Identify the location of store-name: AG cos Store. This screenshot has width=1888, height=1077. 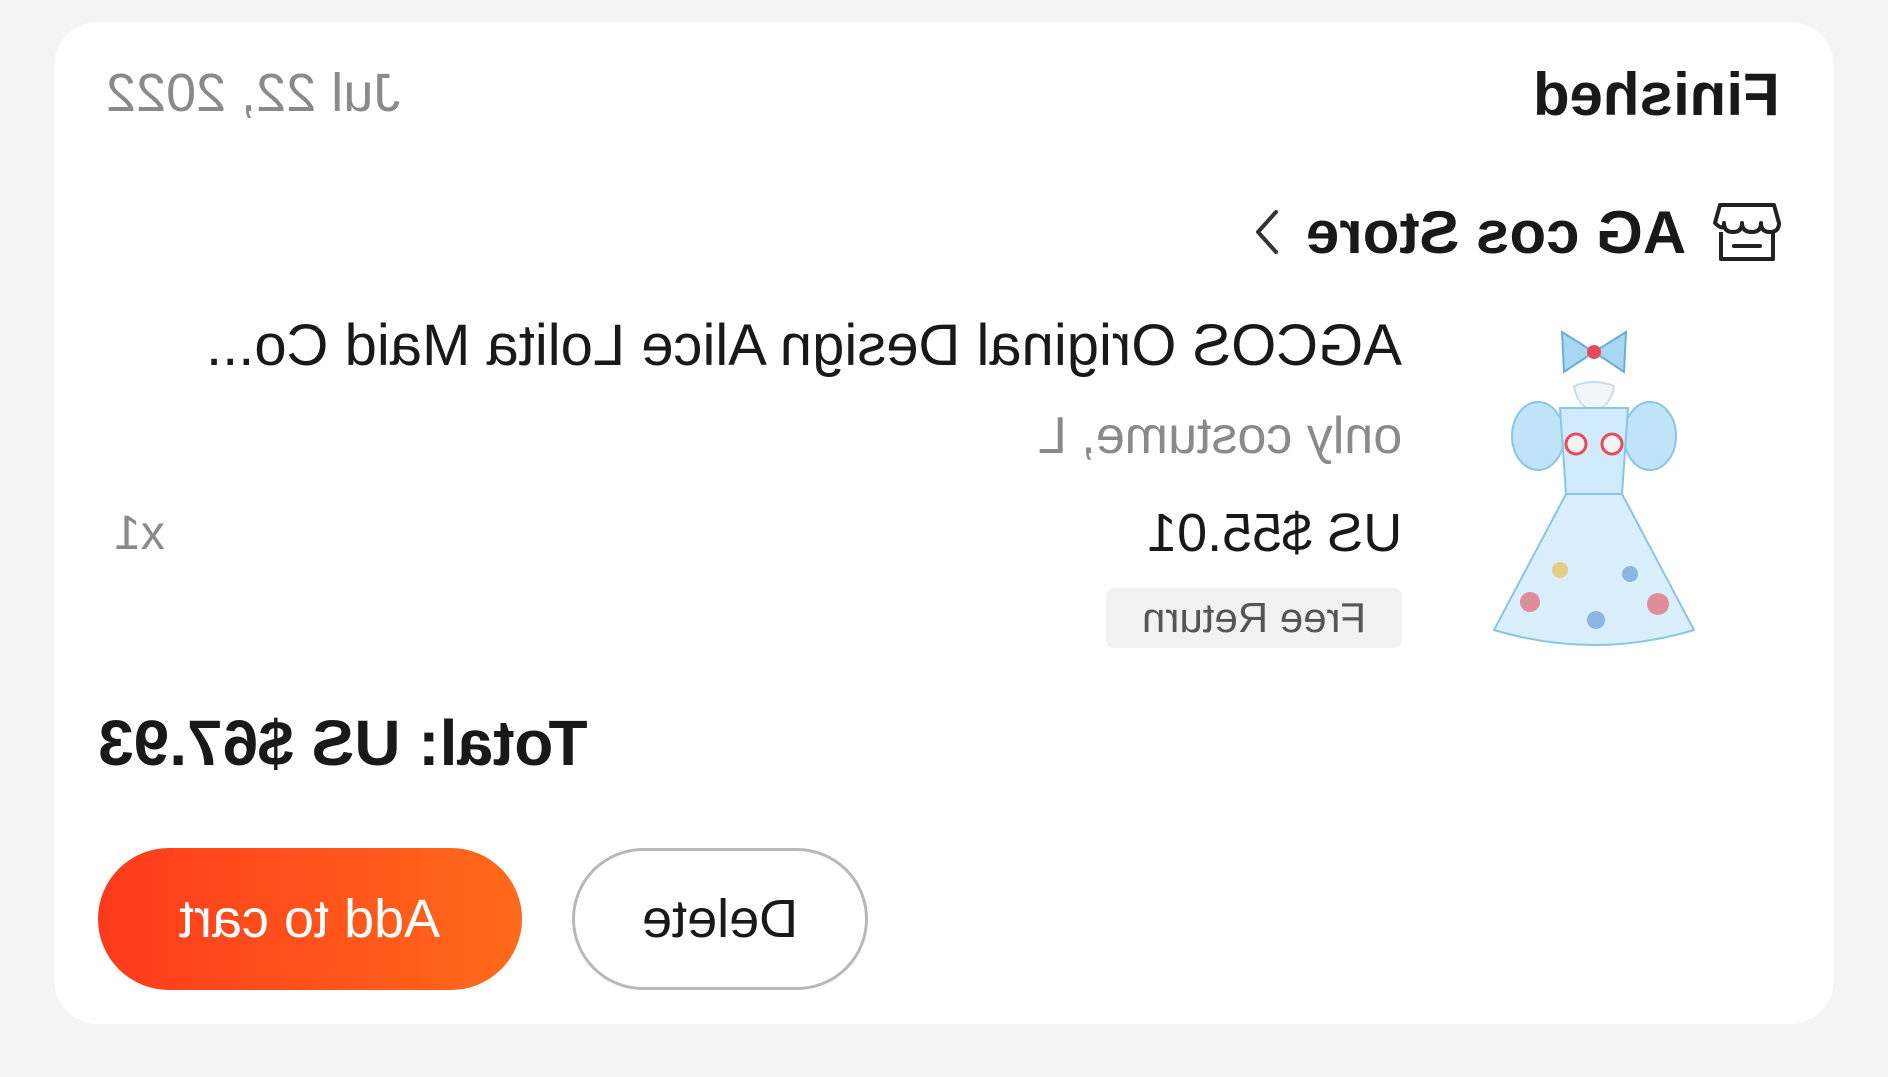
(1495, 232).